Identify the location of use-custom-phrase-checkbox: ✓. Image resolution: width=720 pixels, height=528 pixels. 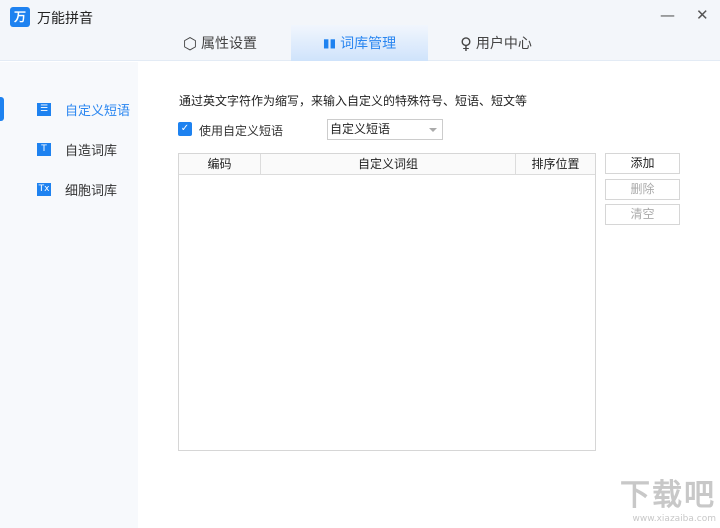
(185, 129).